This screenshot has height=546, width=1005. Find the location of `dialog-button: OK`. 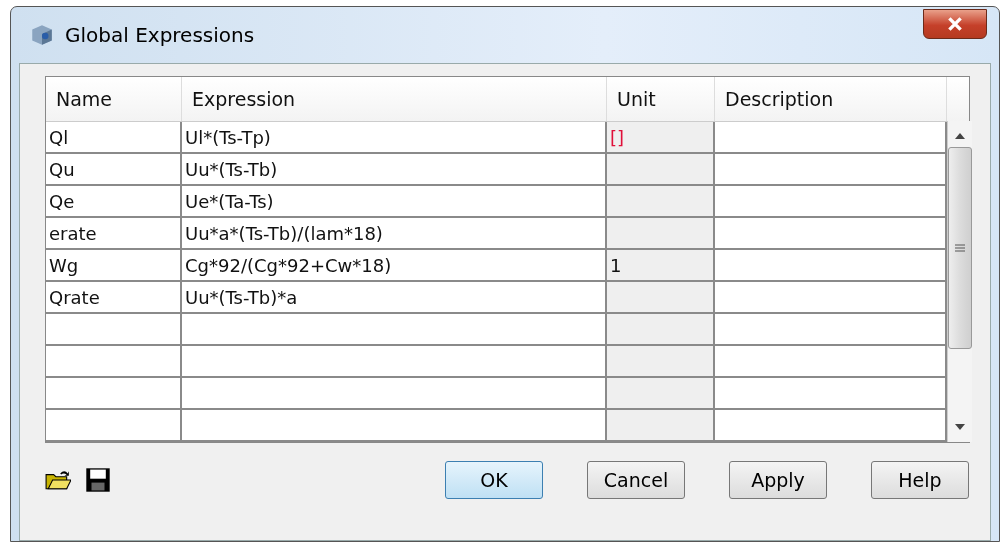

dialog-button: OK is located at coordinates (494, 480).